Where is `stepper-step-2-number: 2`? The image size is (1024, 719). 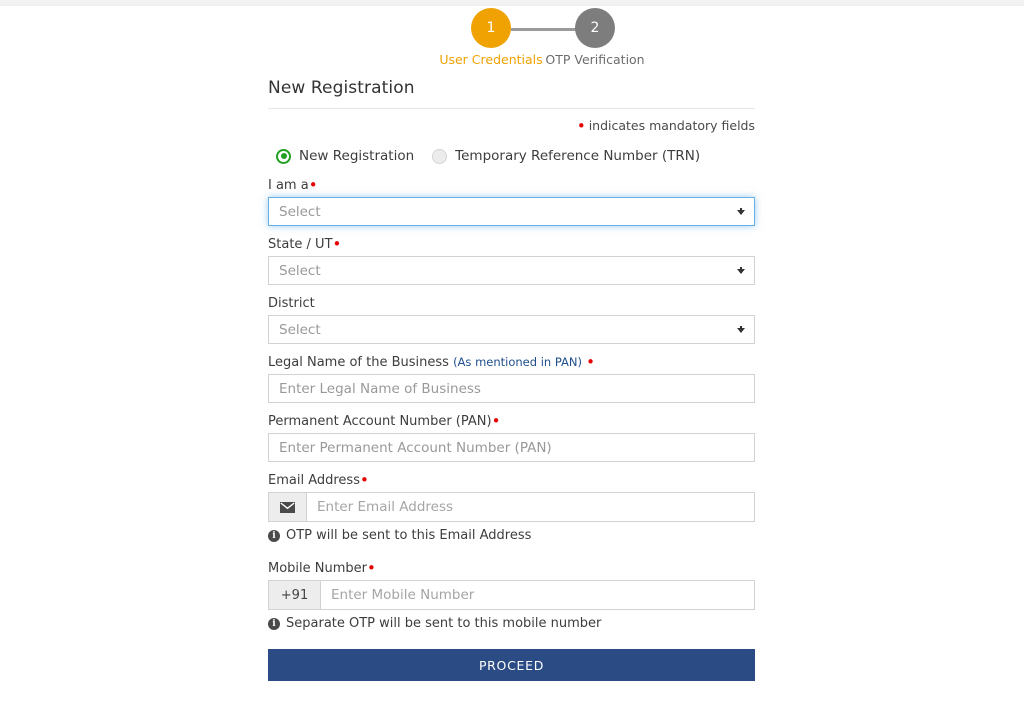
stepper-step-2-number: 2 is located at coordinates (595, 28).